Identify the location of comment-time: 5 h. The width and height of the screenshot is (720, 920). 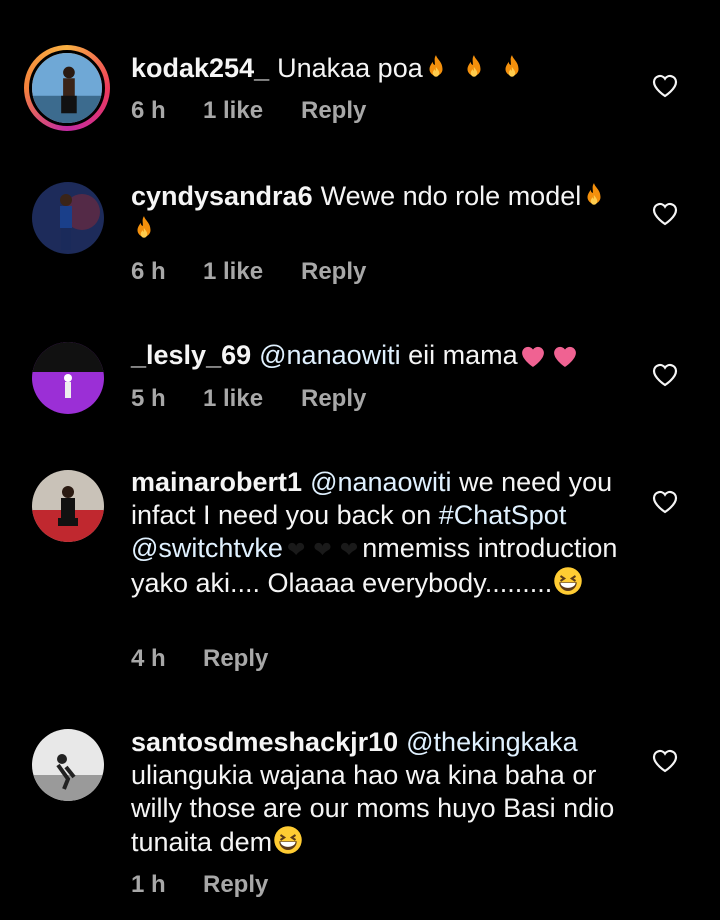
(148, 398).